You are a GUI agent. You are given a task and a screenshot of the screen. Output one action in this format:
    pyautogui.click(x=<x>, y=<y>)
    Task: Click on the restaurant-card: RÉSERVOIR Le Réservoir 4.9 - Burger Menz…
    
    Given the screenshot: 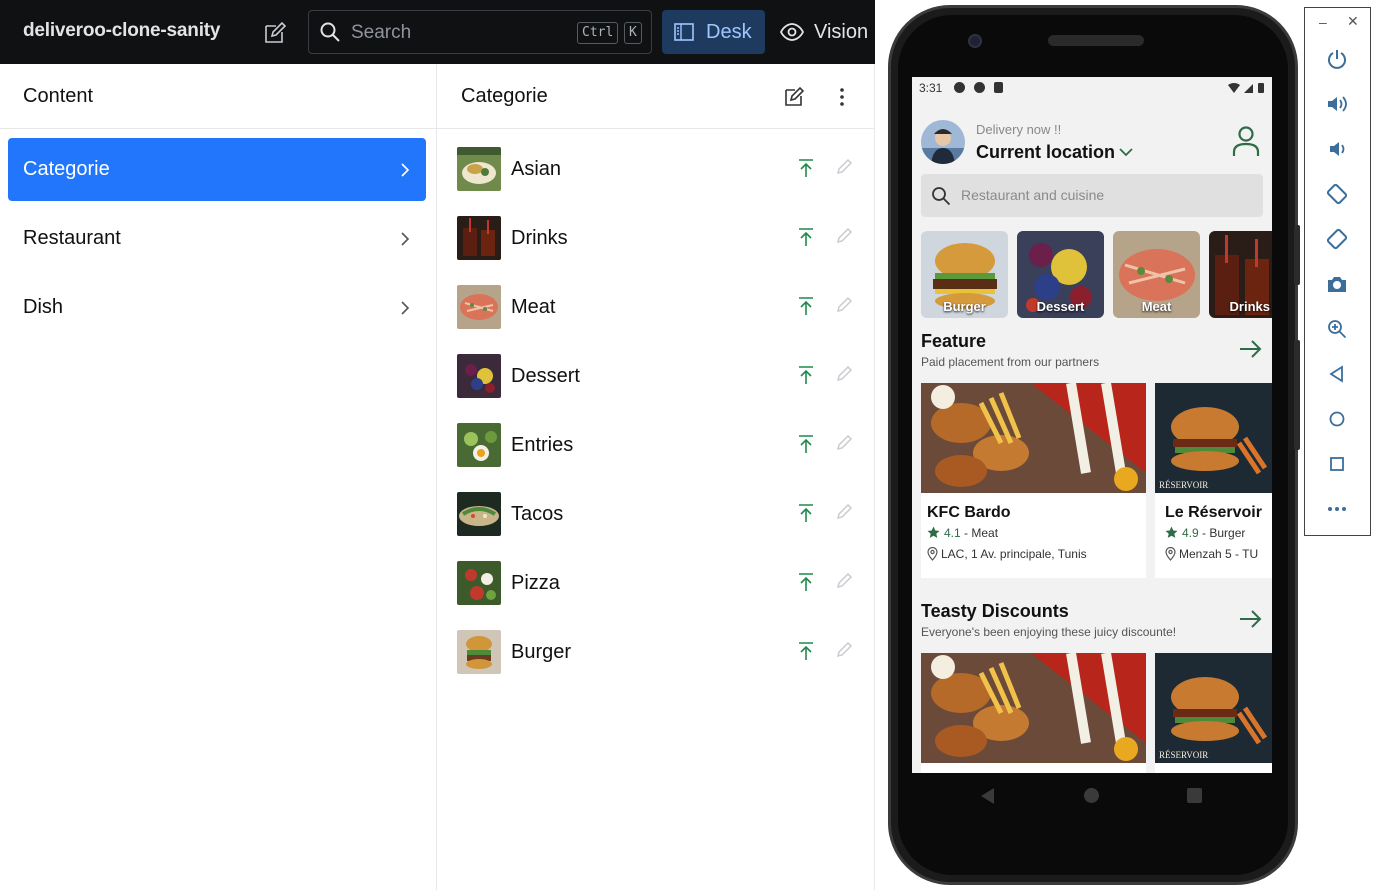 What is the action you would take?
    pyautogui.click(x=1213, y=480)
    